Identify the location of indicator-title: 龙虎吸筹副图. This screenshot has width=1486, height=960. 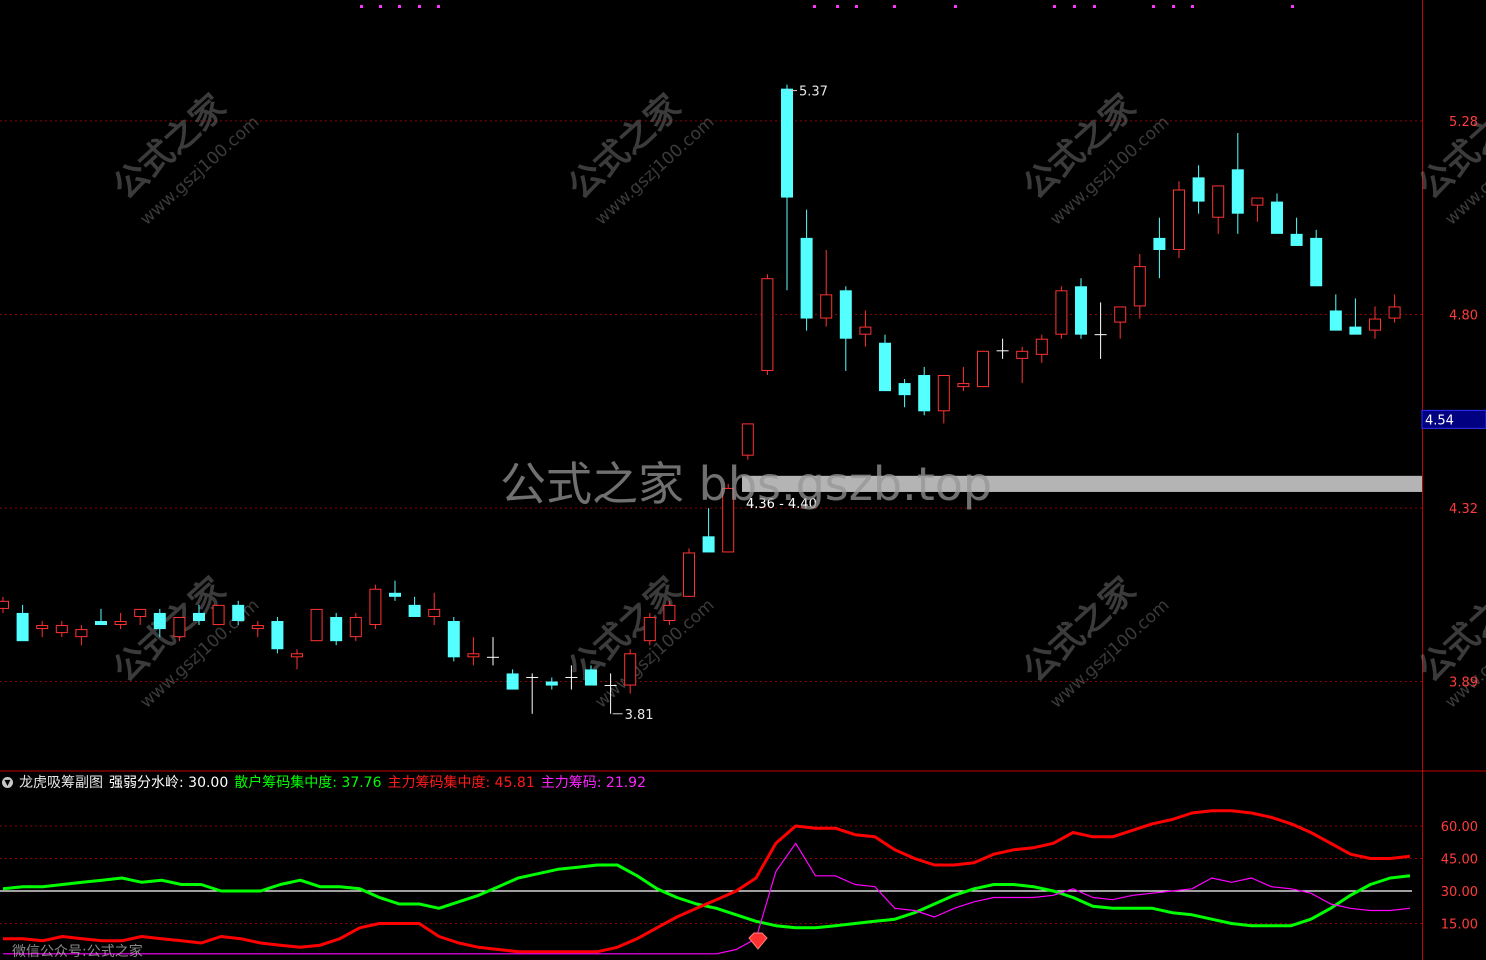
(61, 782).